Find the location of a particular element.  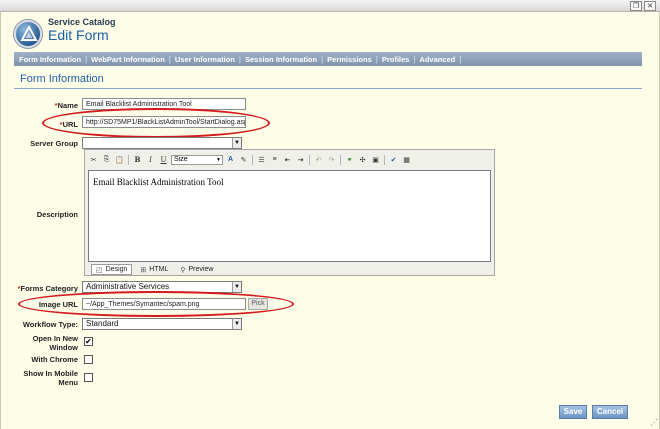

tab-html: ⊞ HTML is located at coordinates (154, 269).